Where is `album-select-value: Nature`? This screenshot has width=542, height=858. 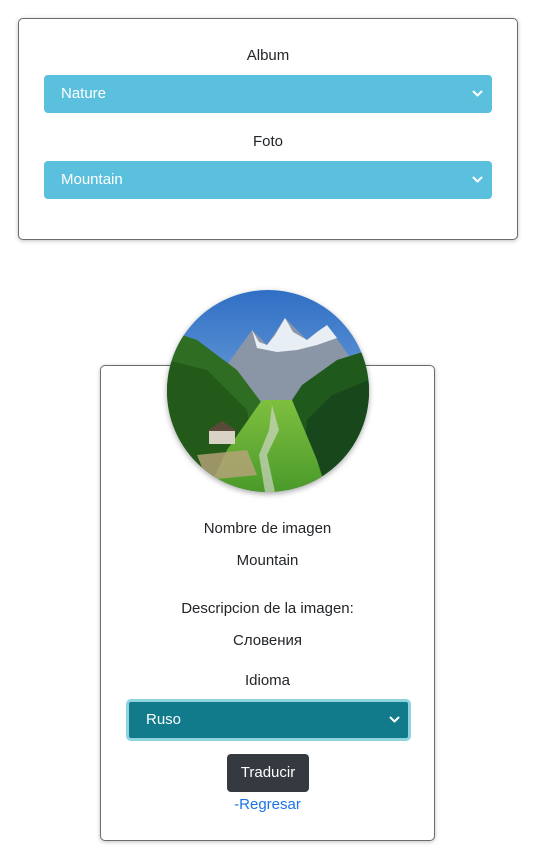 album-select-value: Nature is located at coordinates (84, 93).